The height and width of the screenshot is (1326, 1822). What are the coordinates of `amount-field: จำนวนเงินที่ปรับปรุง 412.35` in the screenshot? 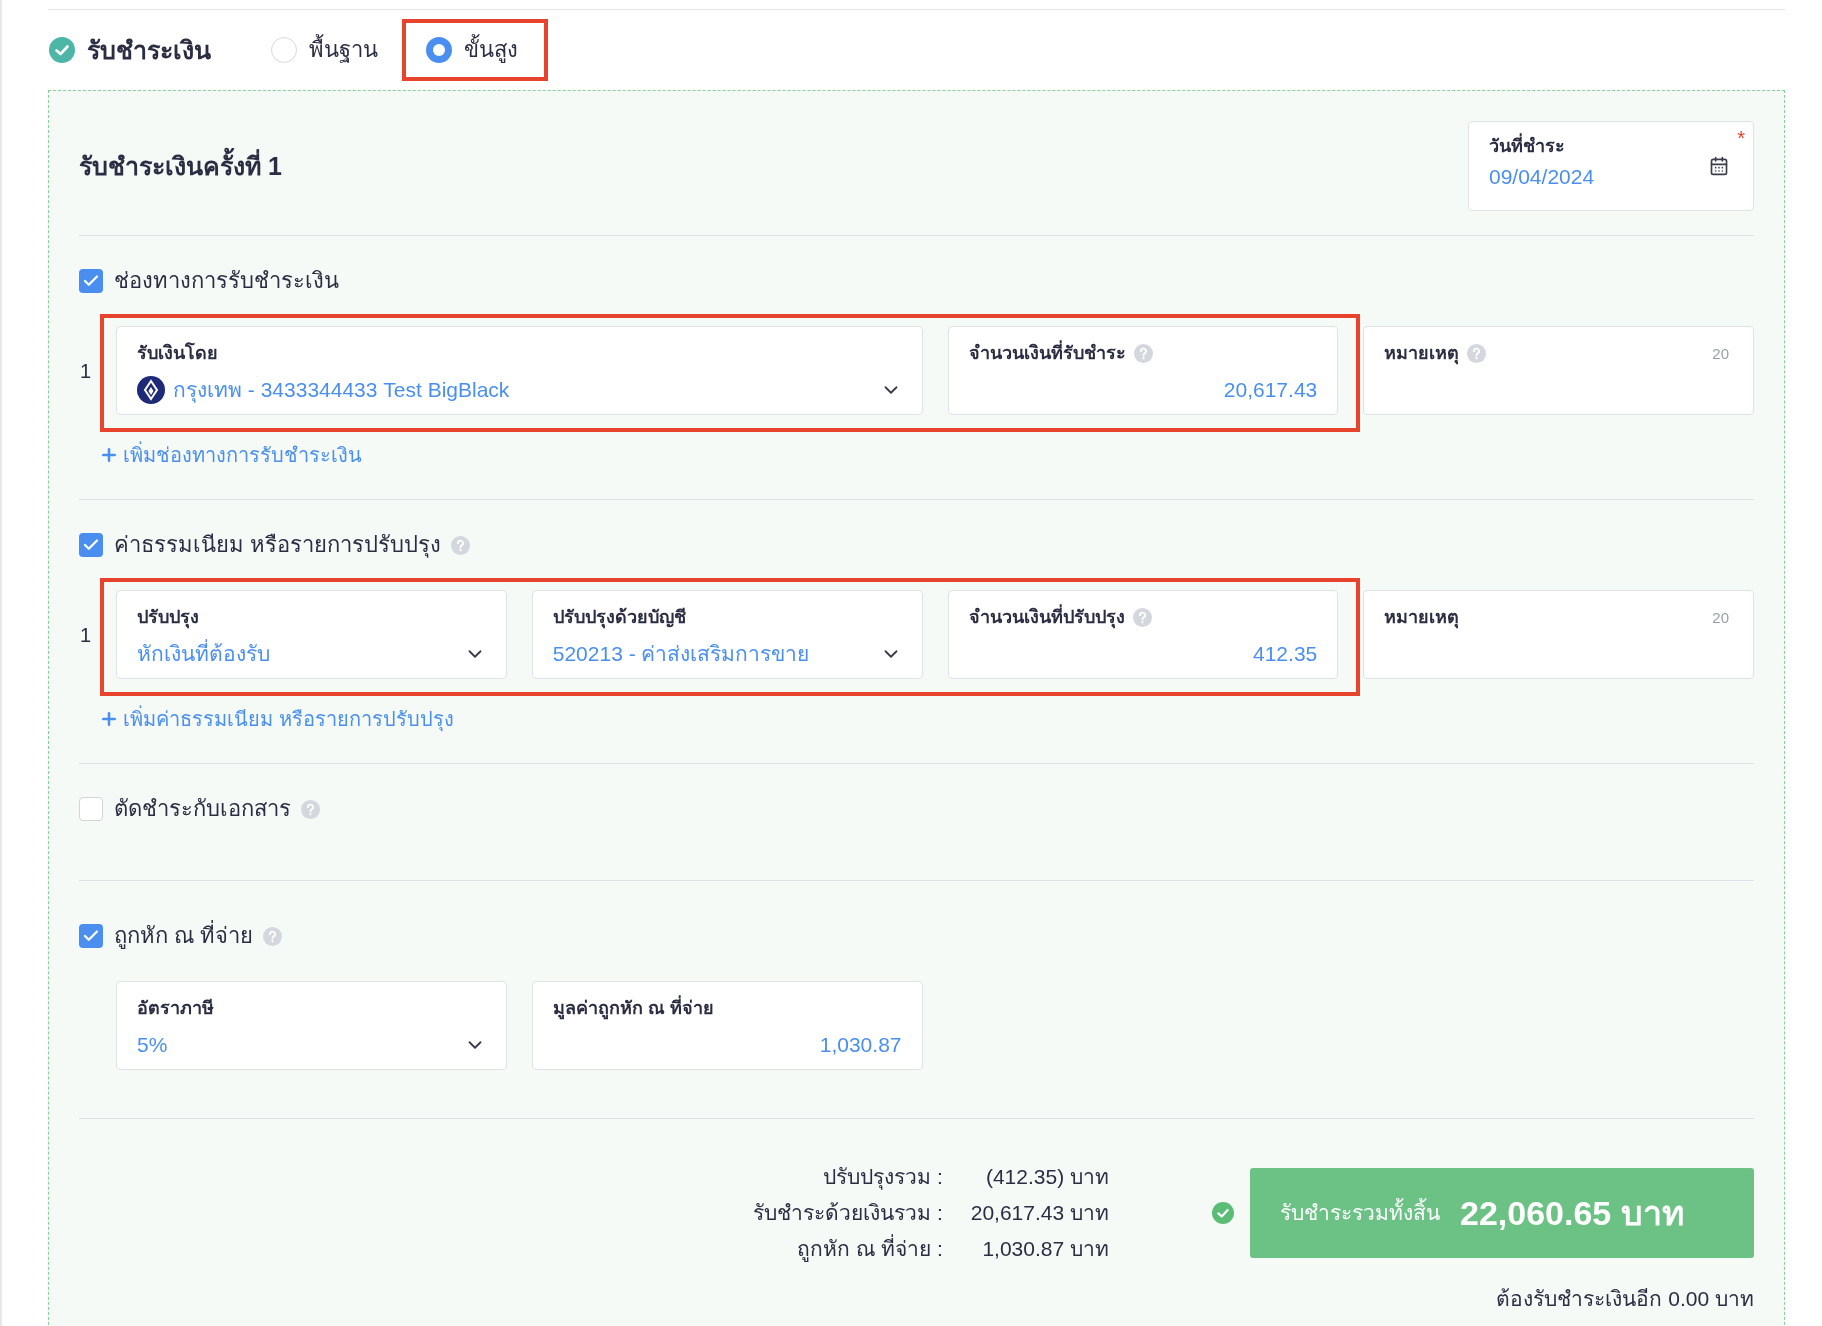 It's located at (1143, 634).